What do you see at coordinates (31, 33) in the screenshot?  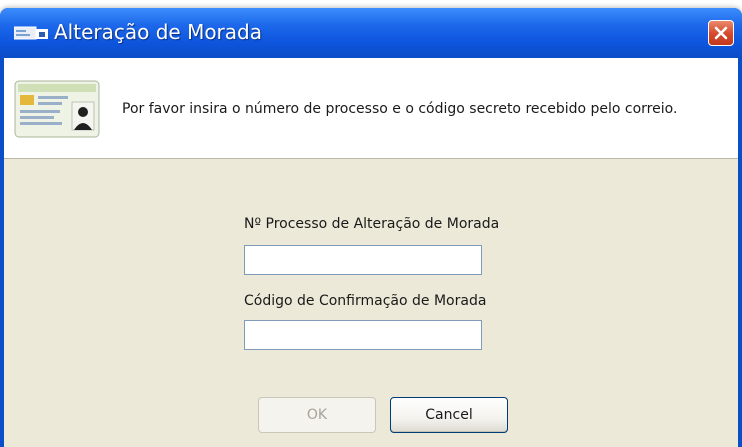 I see `address-card-icon` at bounding box center [31, 33].